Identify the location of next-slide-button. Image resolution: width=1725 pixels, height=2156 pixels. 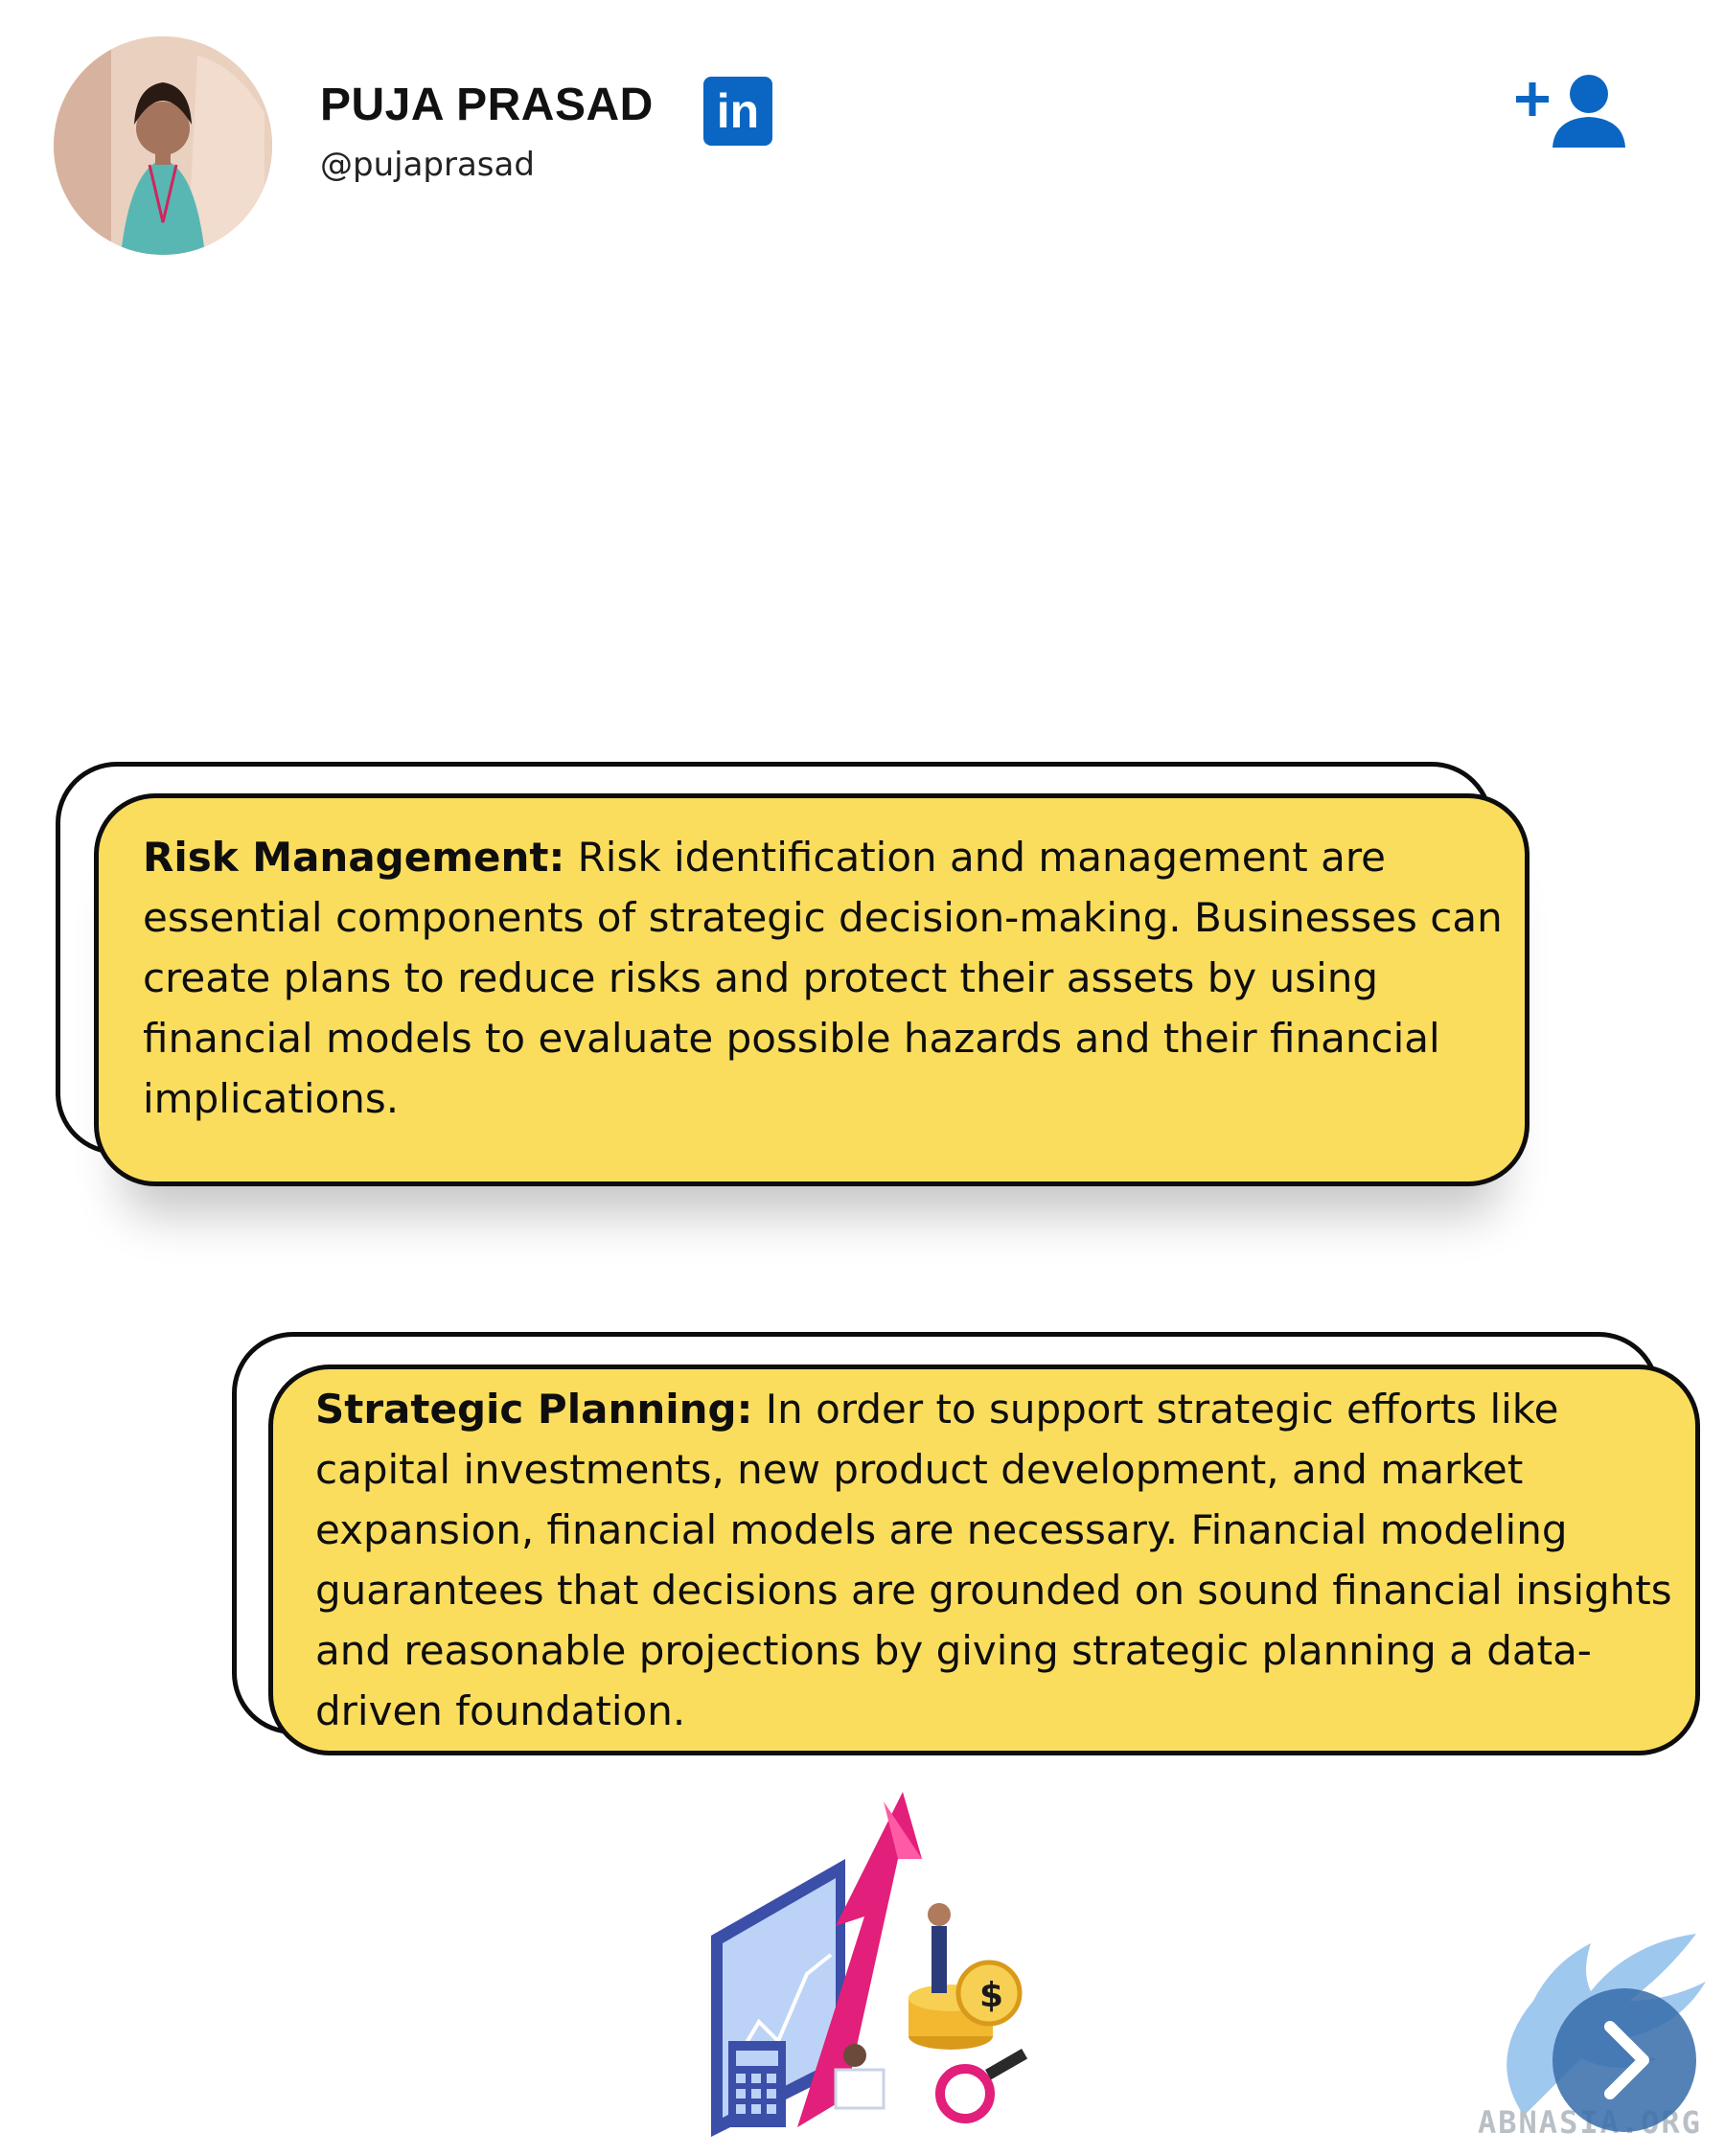
(1624, 2060).